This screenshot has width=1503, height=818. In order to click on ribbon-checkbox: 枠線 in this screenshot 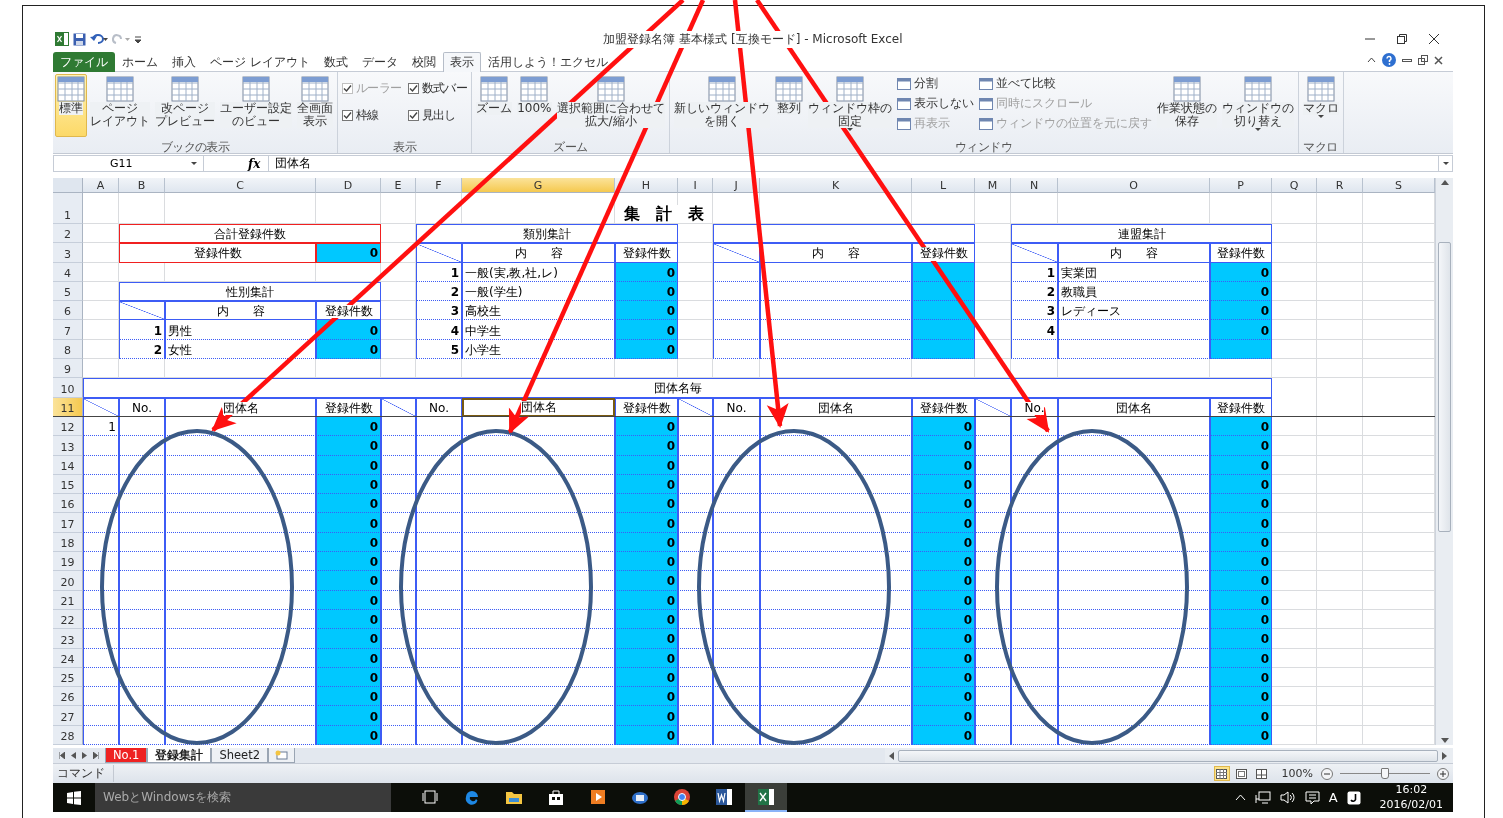, I will do `click(372, 115)`.